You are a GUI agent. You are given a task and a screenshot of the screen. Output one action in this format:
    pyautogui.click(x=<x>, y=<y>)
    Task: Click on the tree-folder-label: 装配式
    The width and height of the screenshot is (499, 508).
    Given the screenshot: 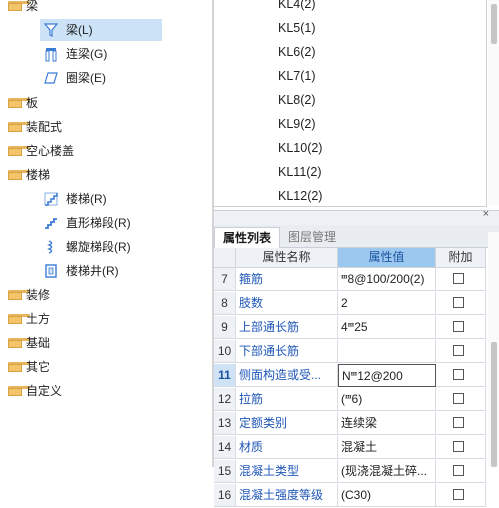 What is the action you would take?
    pyautogui.click(x=44, y=127)
    